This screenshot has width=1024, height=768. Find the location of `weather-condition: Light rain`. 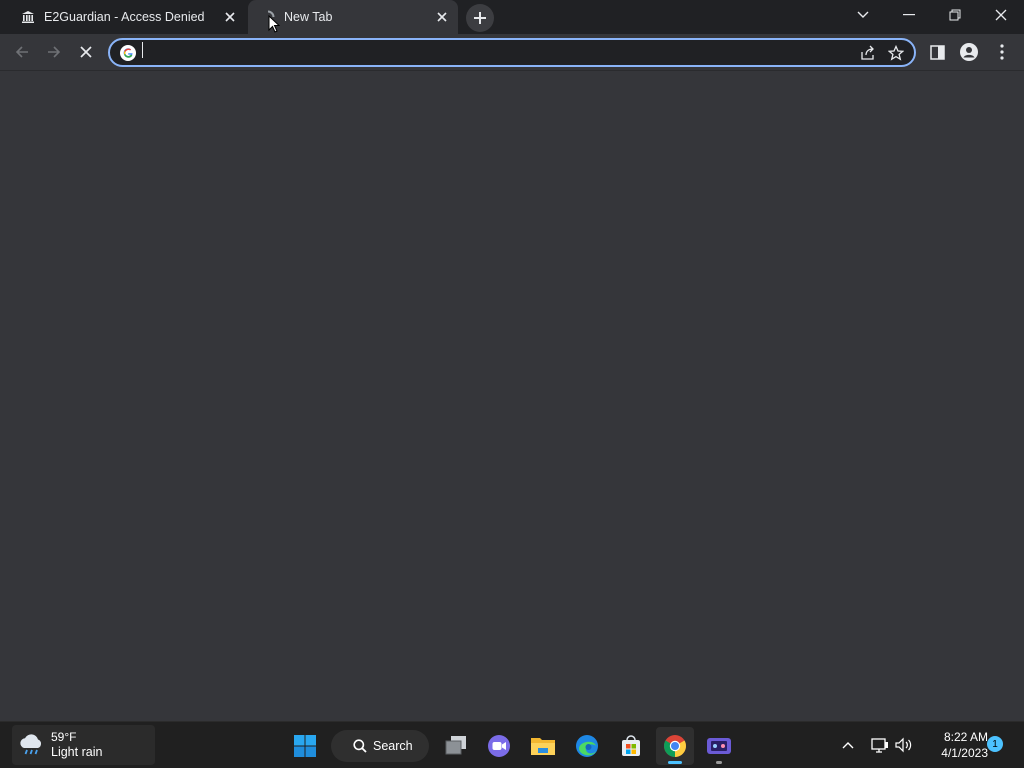

weather-condition: Light rain is located at coordinates (77, 752).